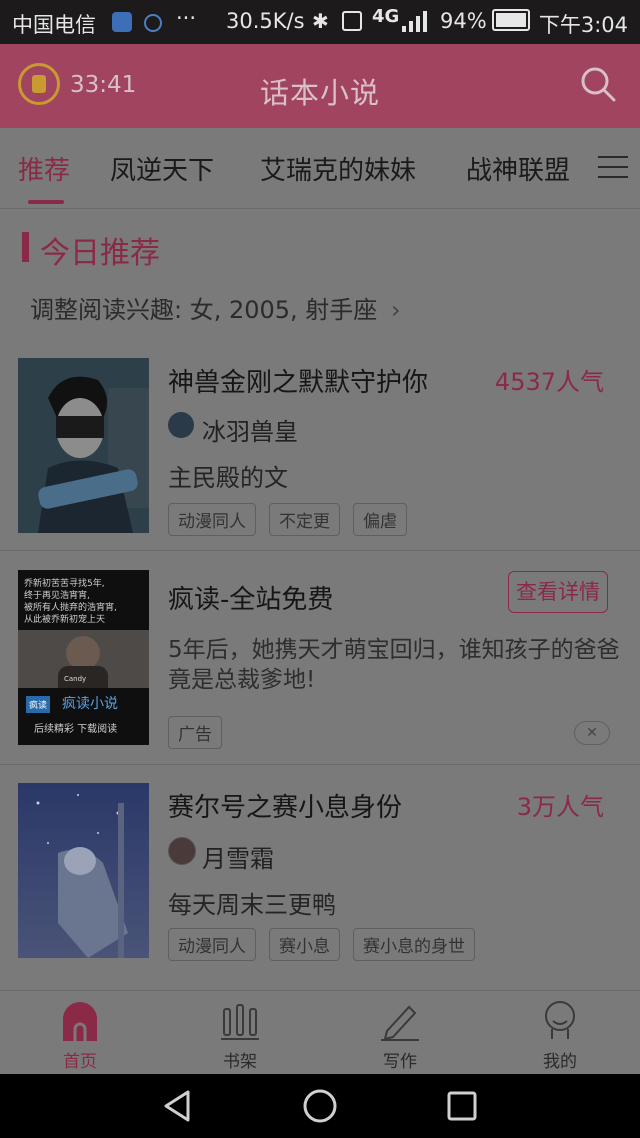 This screenshot has width=640, height=1138. I want to click on nav-bookshelf: 书架, so click(240, 1033).